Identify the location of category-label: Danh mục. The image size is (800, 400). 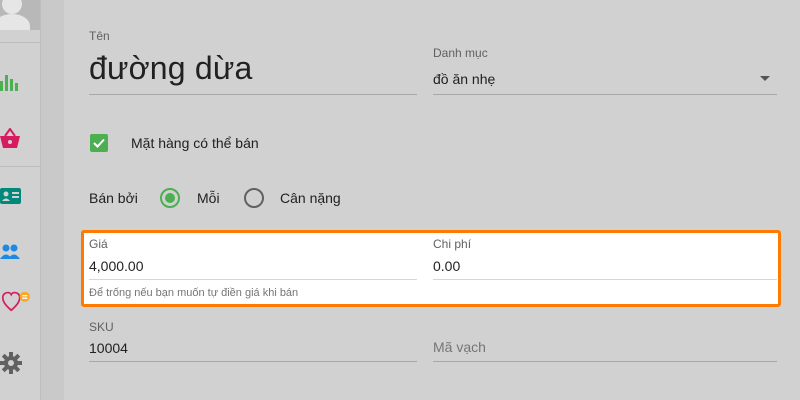
(460, 53).